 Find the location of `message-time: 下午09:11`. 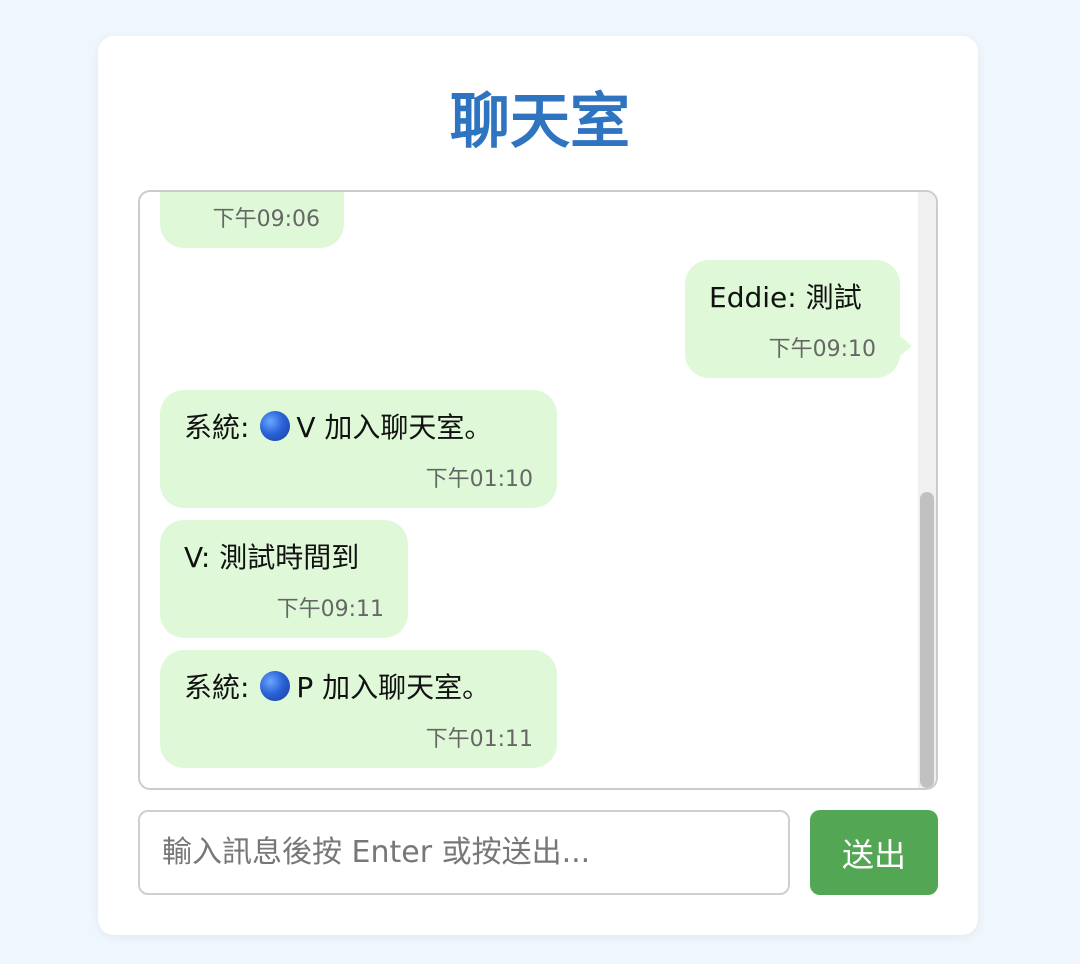

message-time: 下午09:11 is located at coordinates (330, 609).